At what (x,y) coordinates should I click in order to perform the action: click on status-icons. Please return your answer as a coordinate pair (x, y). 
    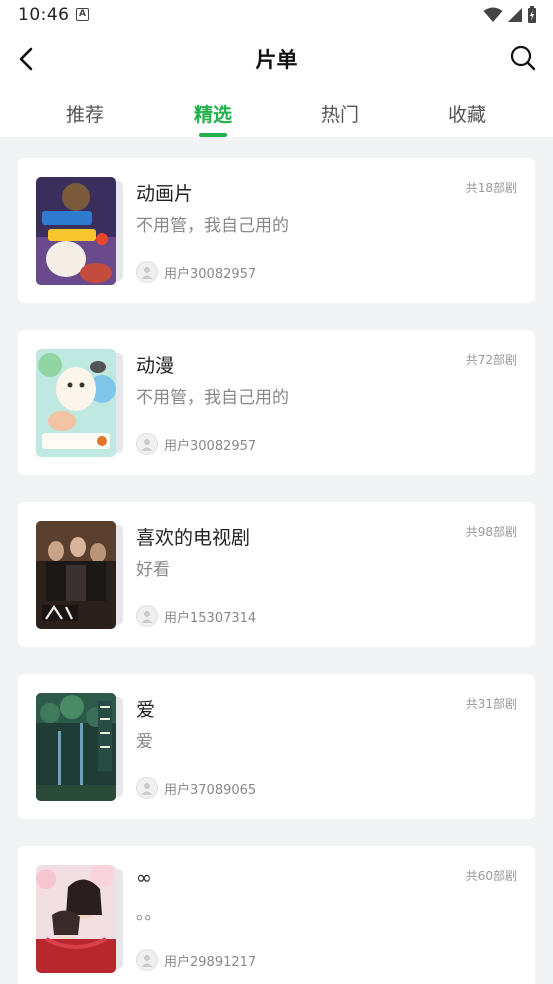
    Looking at the image, I should click on (510, 15).